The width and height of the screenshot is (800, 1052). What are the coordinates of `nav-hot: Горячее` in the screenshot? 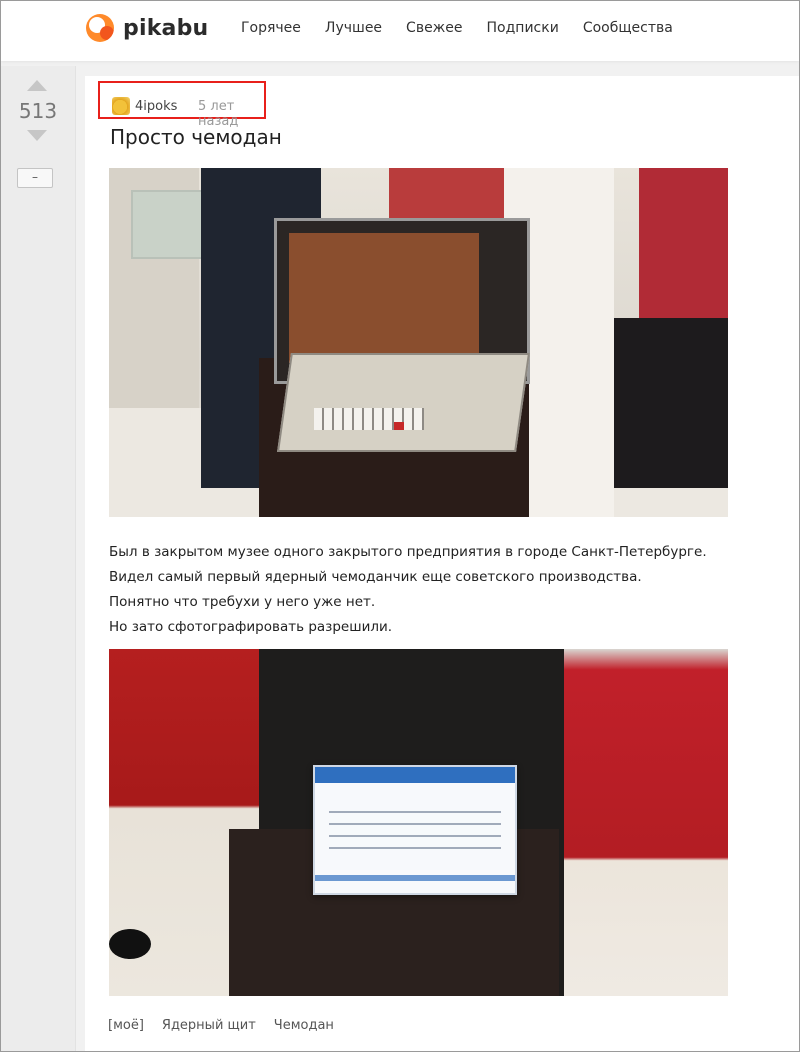 It's located at (271, 28).